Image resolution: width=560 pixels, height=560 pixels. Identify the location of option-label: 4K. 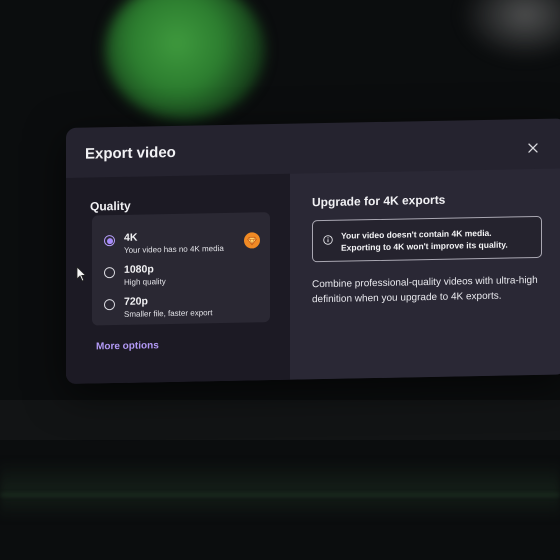
(131, 237).